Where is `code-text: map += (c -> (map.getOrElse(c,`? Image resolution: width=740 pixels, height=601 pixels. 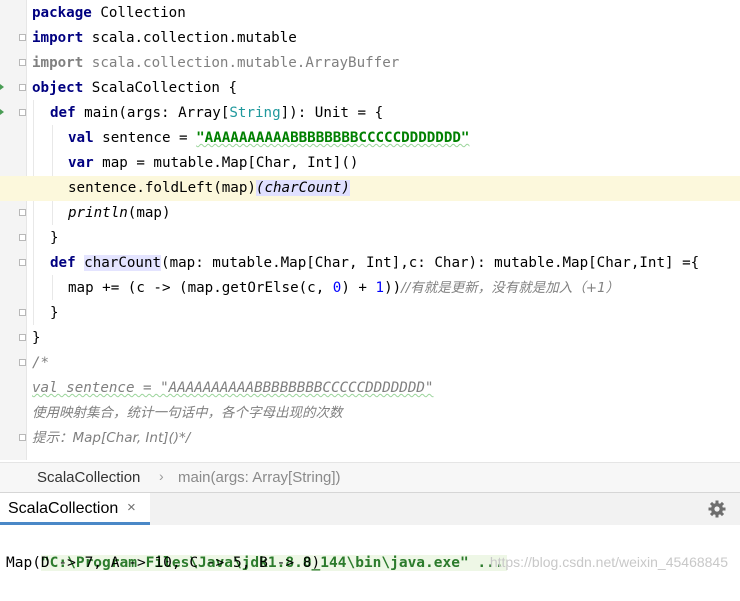 code-text: map += (c -> (map.getOrElse(c, is located at coordinates (200, 288).